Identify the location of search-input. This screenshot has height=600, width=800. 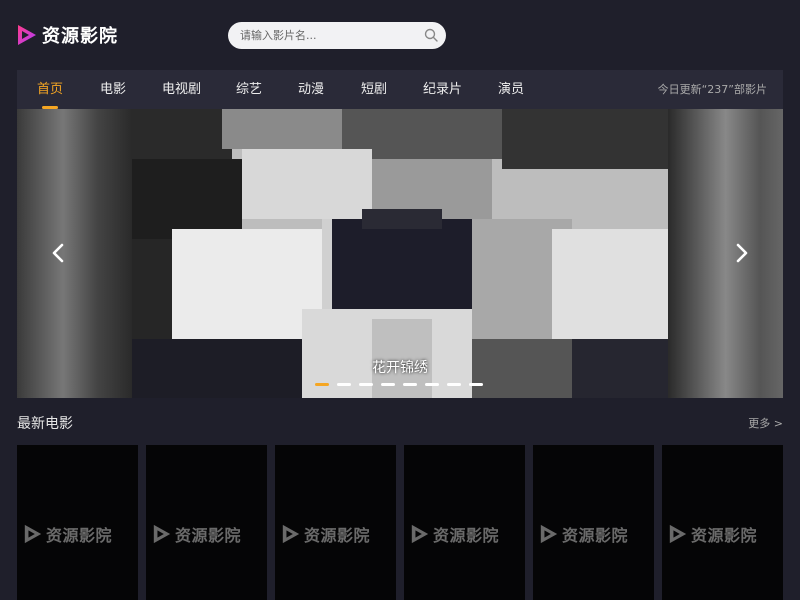
(330, 35).